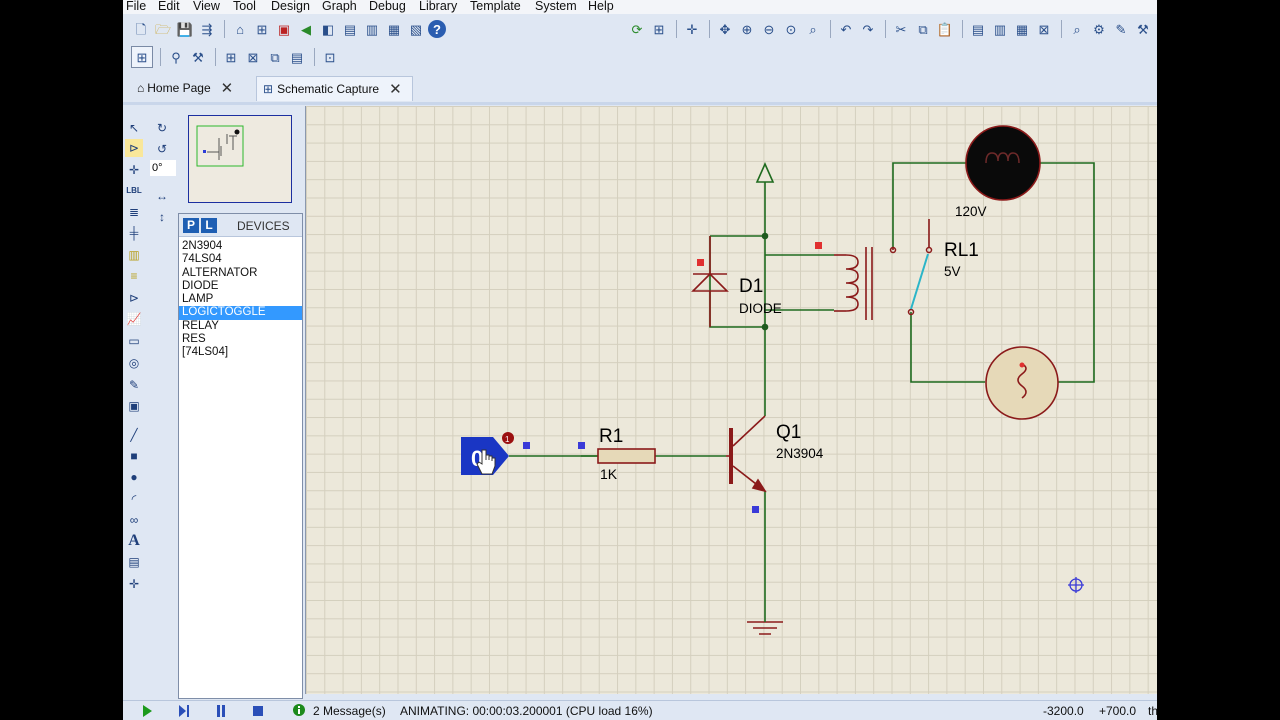  Describe the element at coordinates (846, 29) in the screenshot. I see `undo-icon: ↶` at that location.